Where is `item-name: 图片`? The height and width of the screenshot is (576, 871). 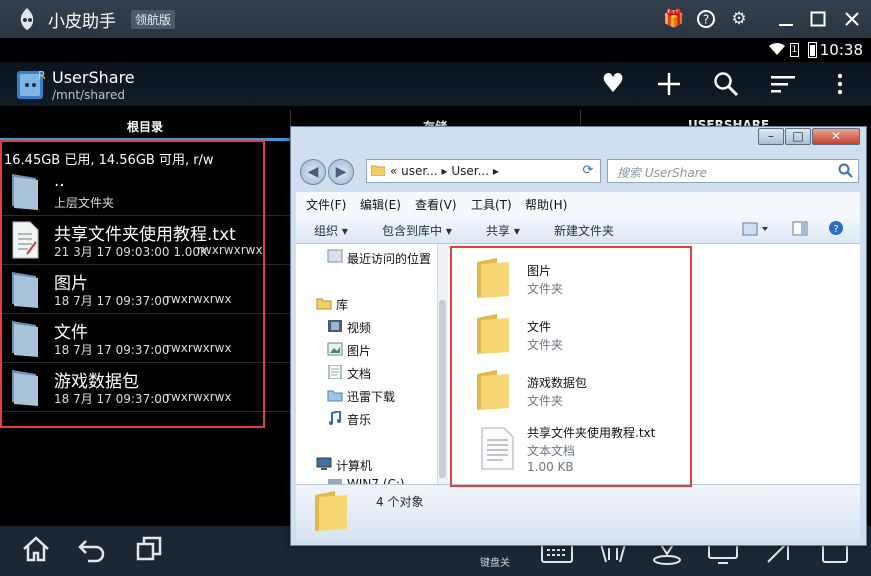
item-name: 图片 is located at coordinates (539, 270).